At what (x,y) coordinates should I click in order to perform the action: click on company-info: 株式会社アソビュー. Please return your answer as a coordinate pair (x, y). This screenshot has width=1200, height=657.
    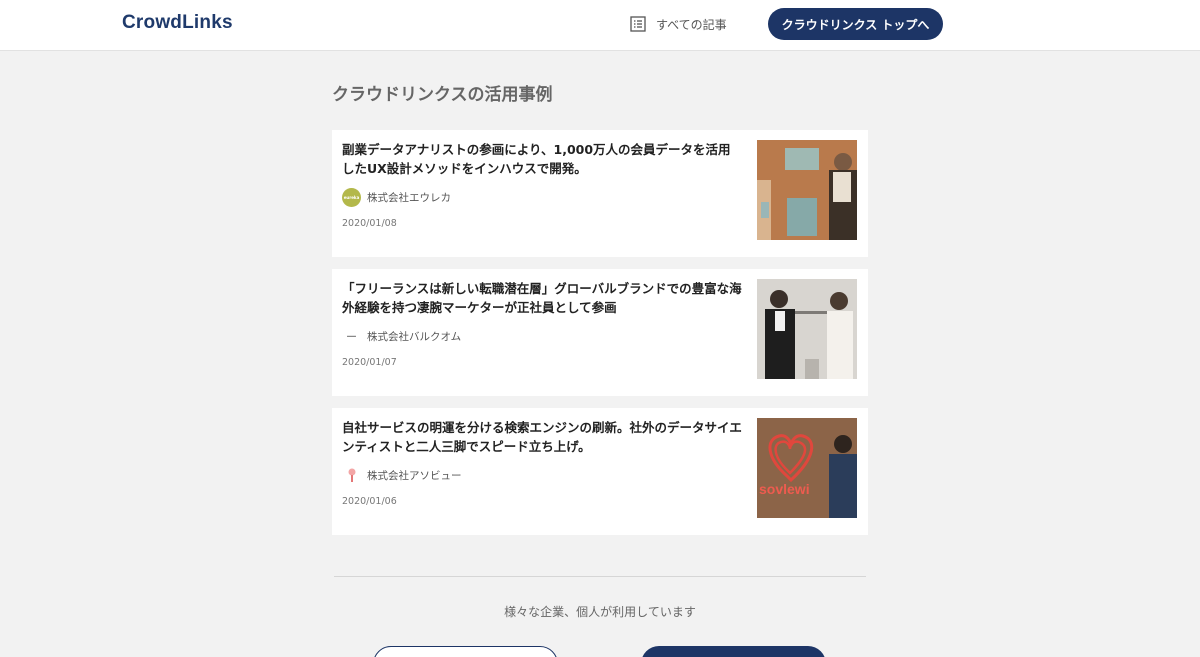
    Looking at the image, I should click on (402, 475).